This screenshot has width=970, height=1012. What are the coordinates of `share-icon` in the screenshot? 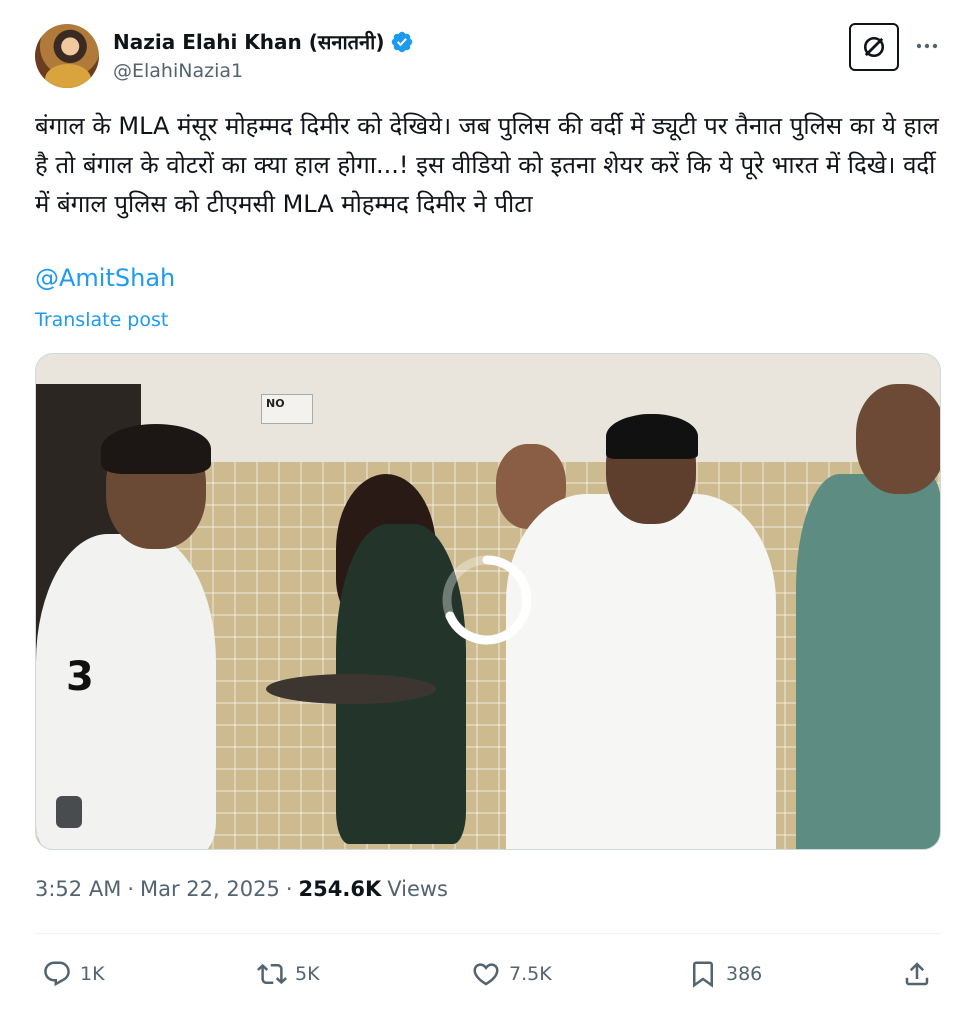 It's located at (917, 974).